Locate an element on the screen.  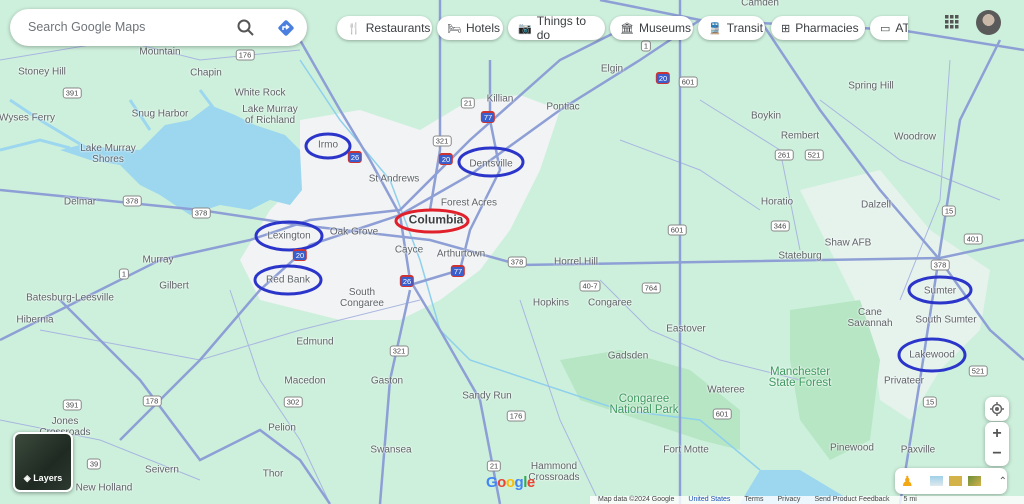
place-label: Batesburg-Leesville is located at coordinates (70, 298).